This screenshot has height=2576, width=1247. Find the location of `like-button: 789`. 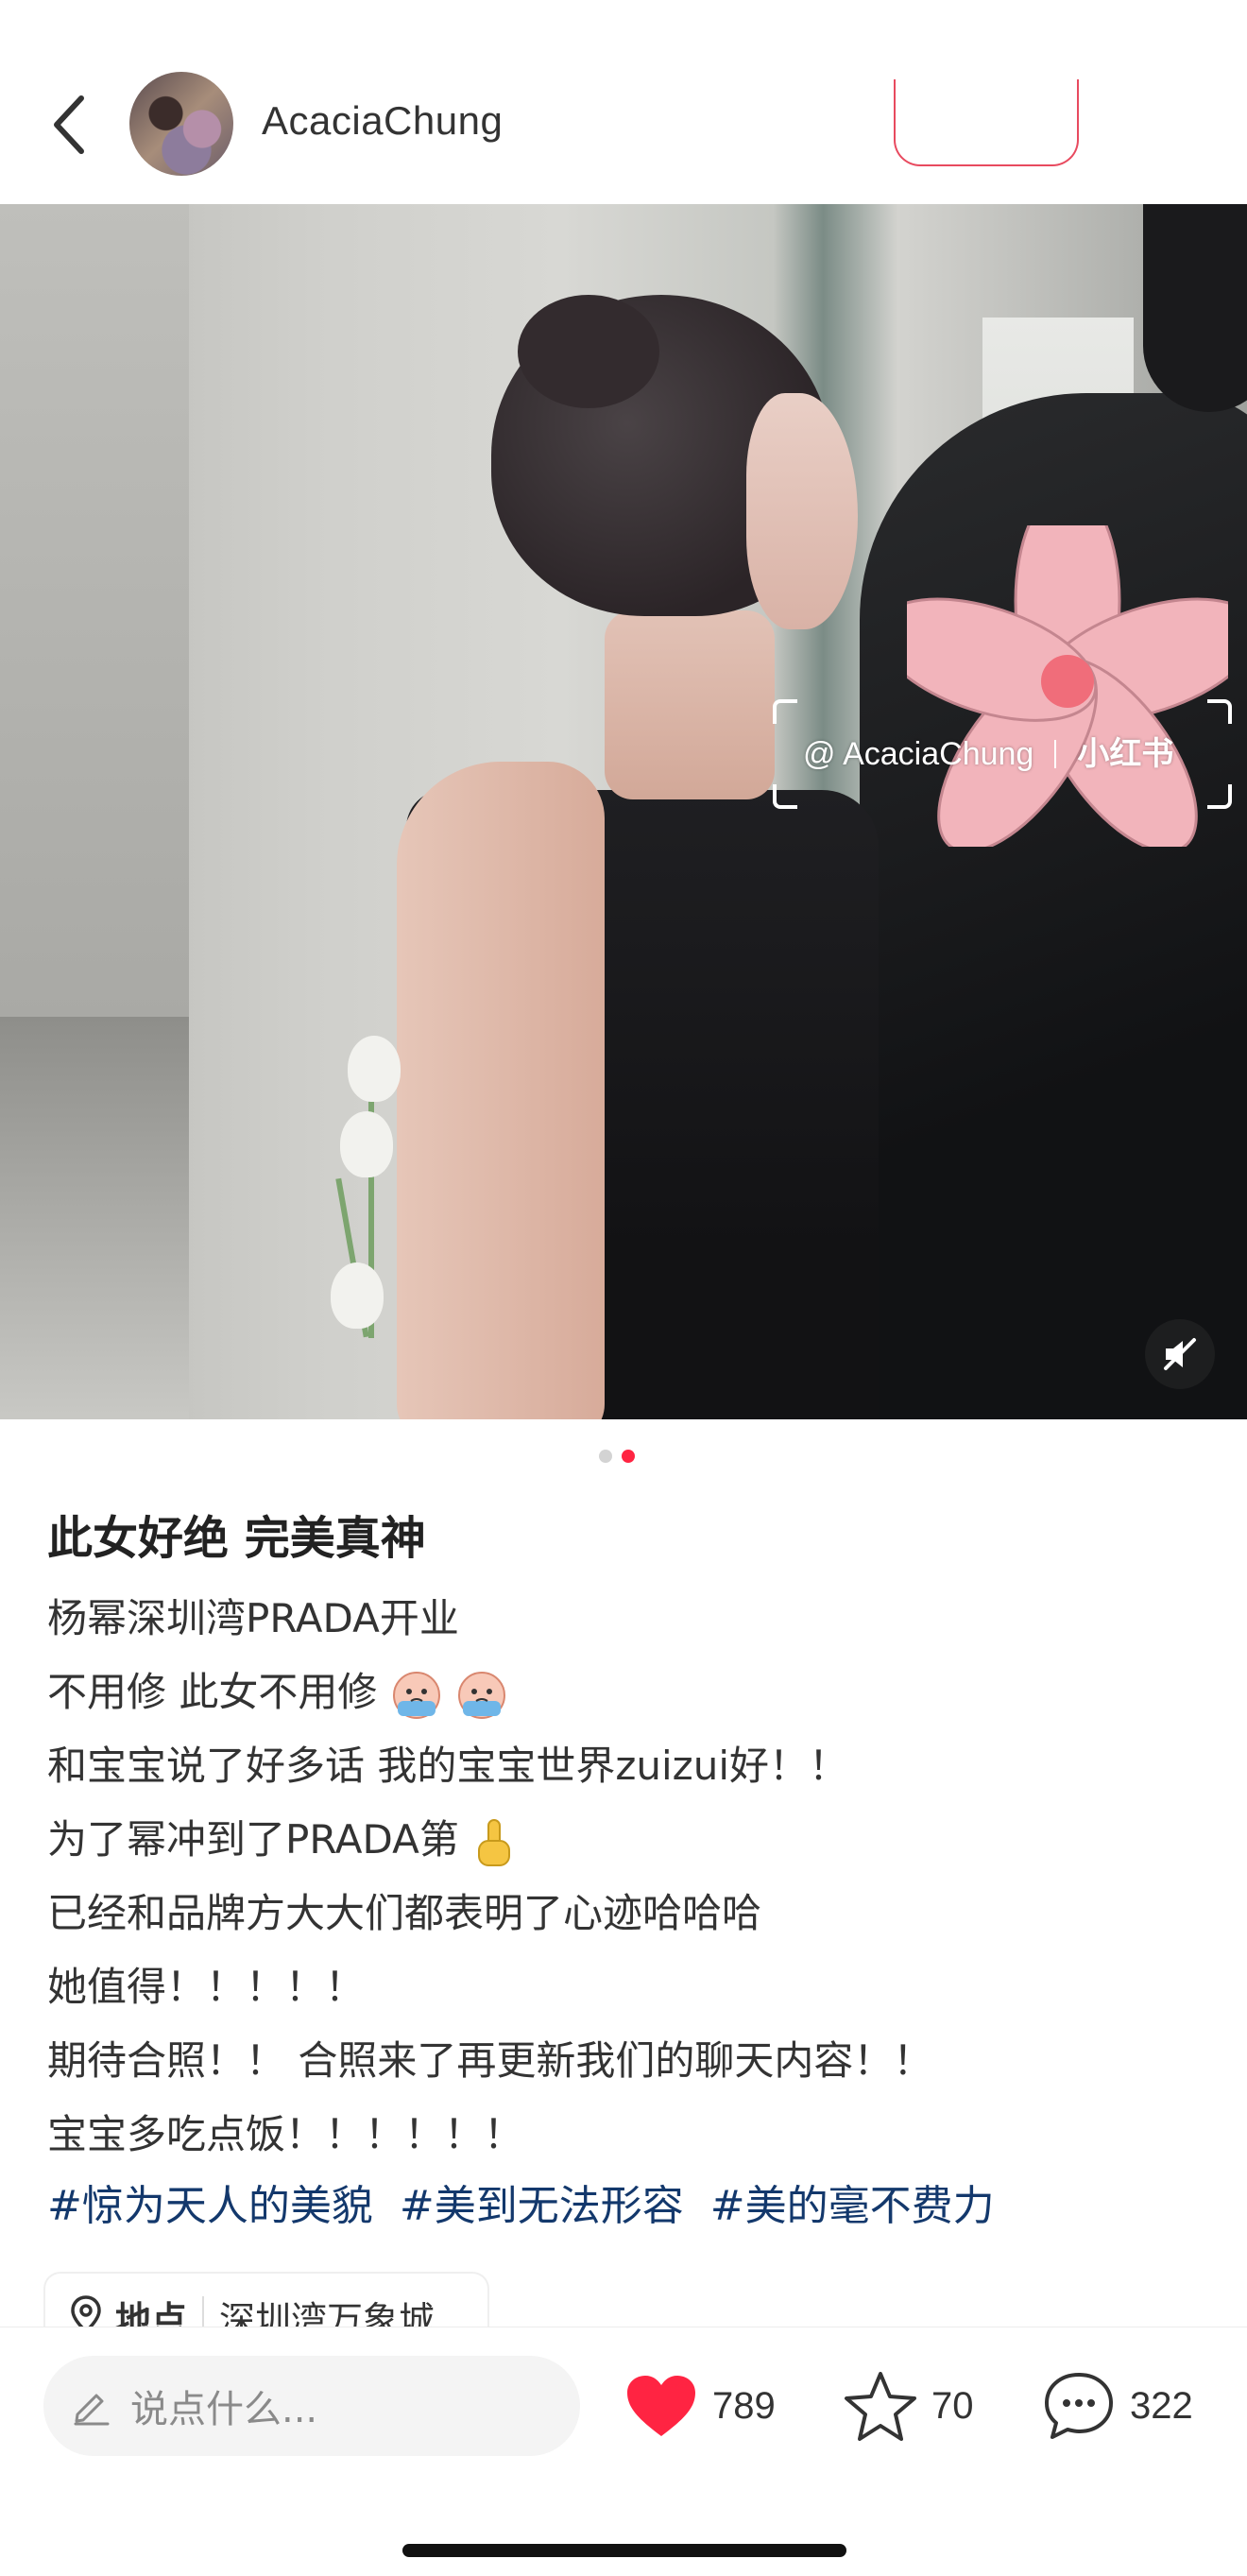

like-button: 789 is located at coordinates (700, 2406).